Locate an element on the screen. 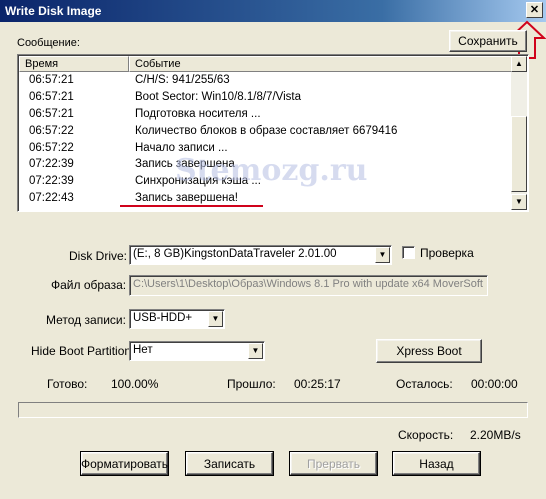  disk-drive-value: (E:, 8 GB)KingstonDataTraveler 2.01.00 is located at coordinates (235, 254).